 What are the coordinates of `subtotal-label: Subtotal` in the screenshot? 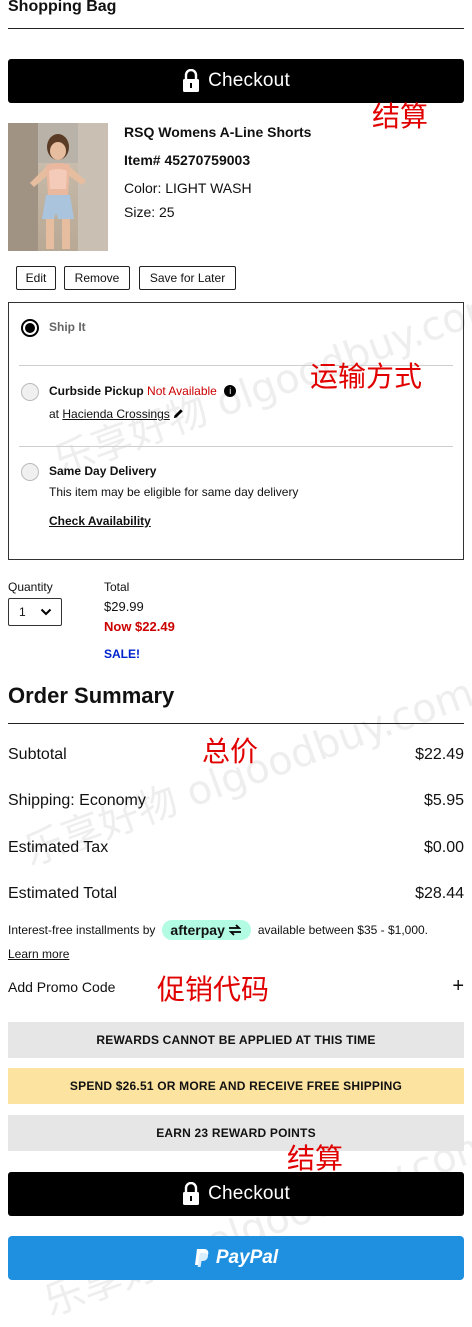 It's located at (37, 754).